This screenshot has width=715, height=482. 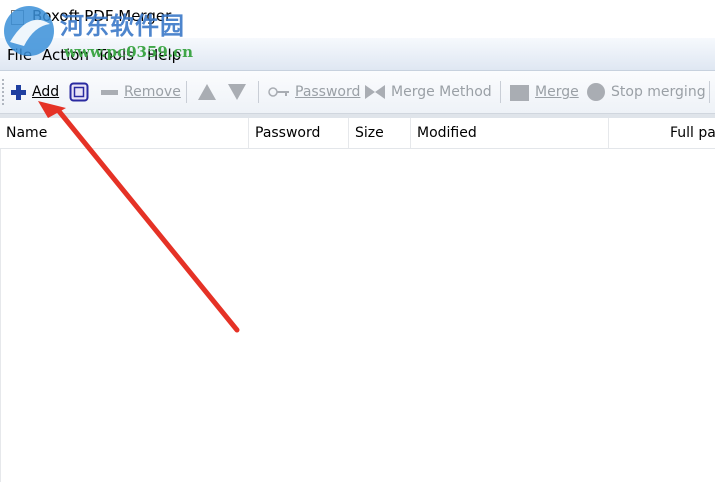 I want to click on app-icon, so click(x=17, y=17).